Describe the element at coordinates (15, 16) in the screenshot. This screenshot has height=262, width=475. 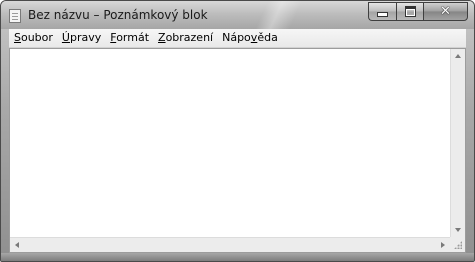
I see `notepad-icon` at that location.